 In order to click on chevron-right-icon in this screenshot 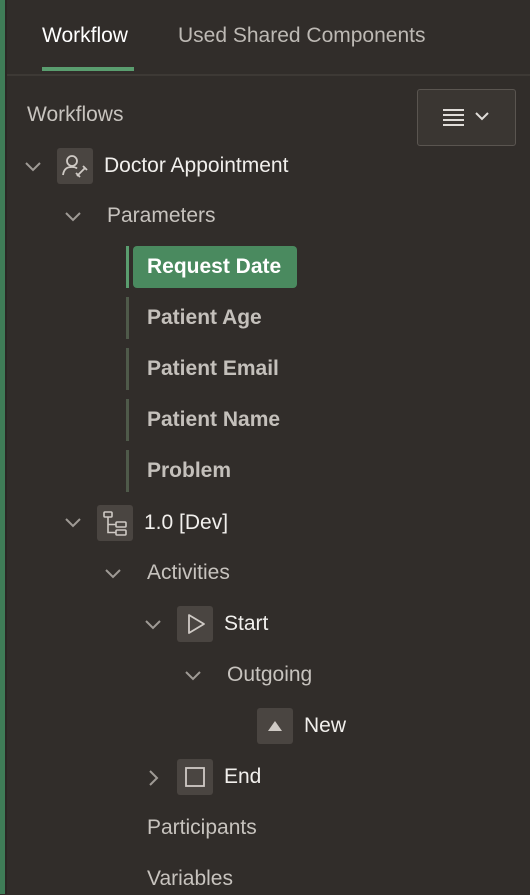, I will do `click(153, 778)`.